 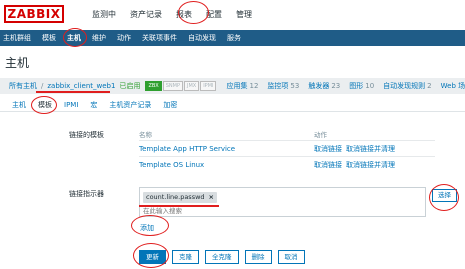 I want to click on template-multiselect: count.line.passwd ×, so click(x=282, y=202).